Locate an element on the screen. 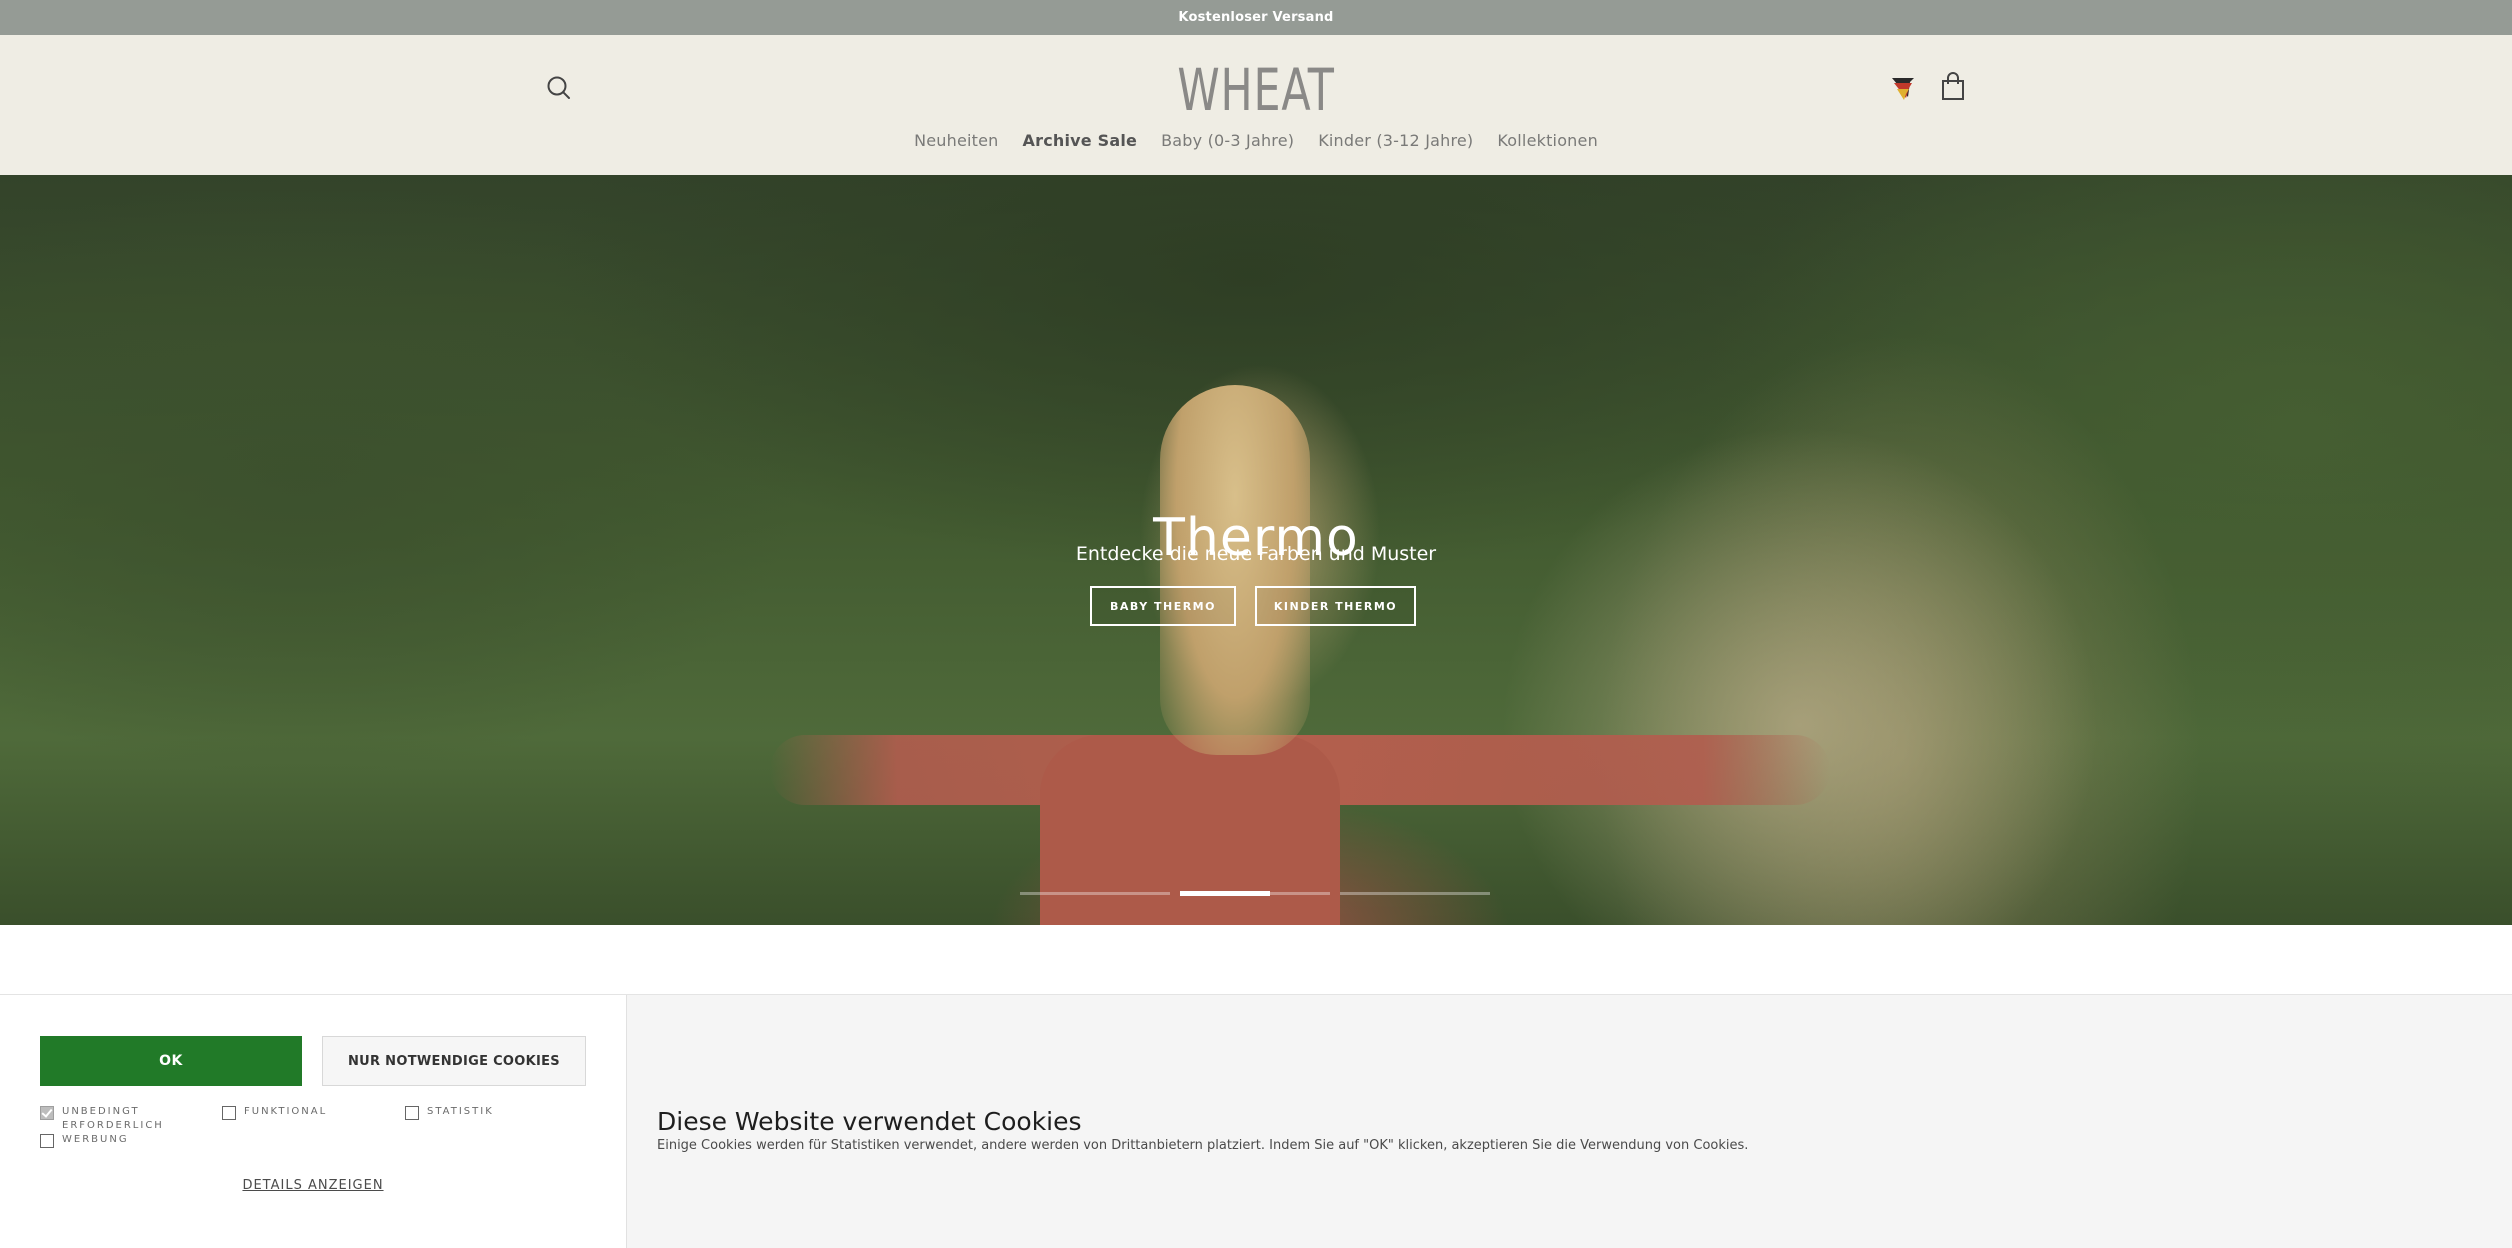 The height and width of the screenshot is (1248, 2512). cookie-option-statistics: STATISTIK is located at coordinates (476, 1112).